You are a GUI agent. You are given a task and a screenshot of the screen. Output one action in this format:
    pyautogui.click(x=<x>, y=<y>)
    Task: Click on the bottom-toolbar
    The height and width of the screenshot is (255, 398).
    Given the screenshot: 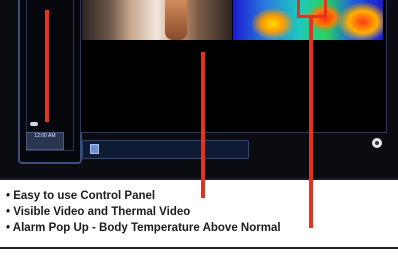 What is the action you would take?
    pyautogui.click(x=165, y=149)
    